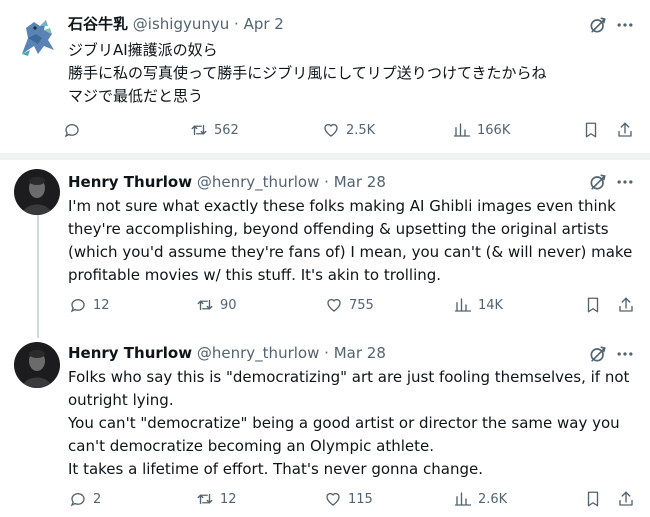 This screenshot has width=650, height=517. I want to click on like-button: 2.5K, so click(348, 130).